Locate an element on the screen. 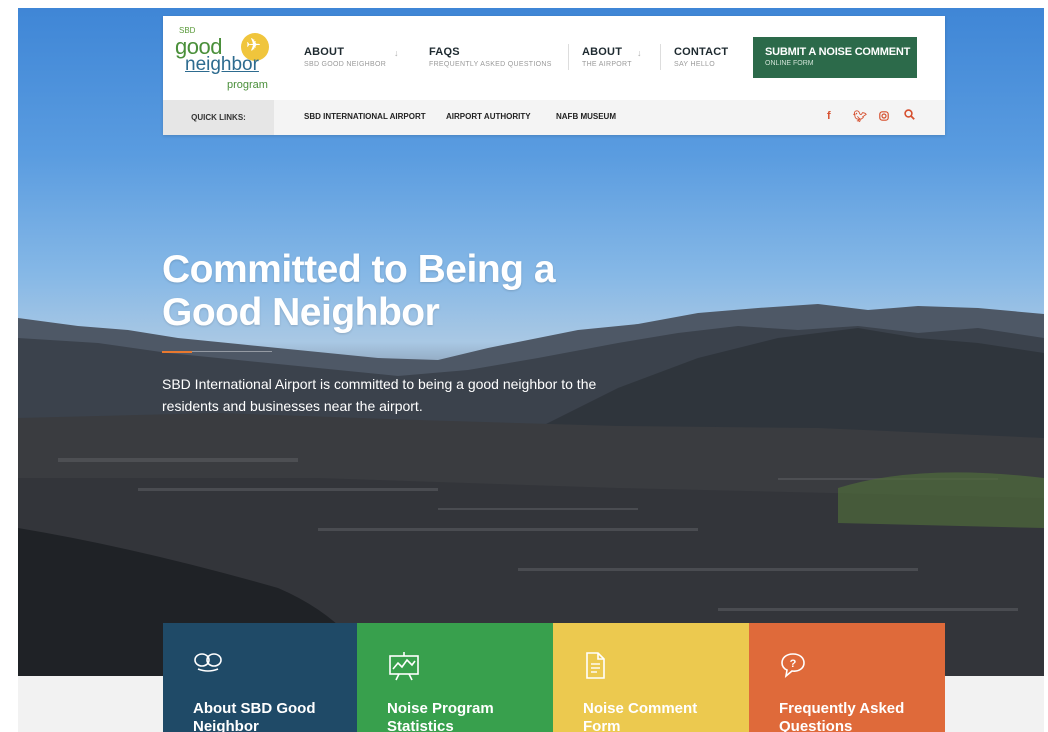 The height and width of the screenshot is (732, 1048). nav-subtitle: SAY HELLO is located at coordinates (694, 64).